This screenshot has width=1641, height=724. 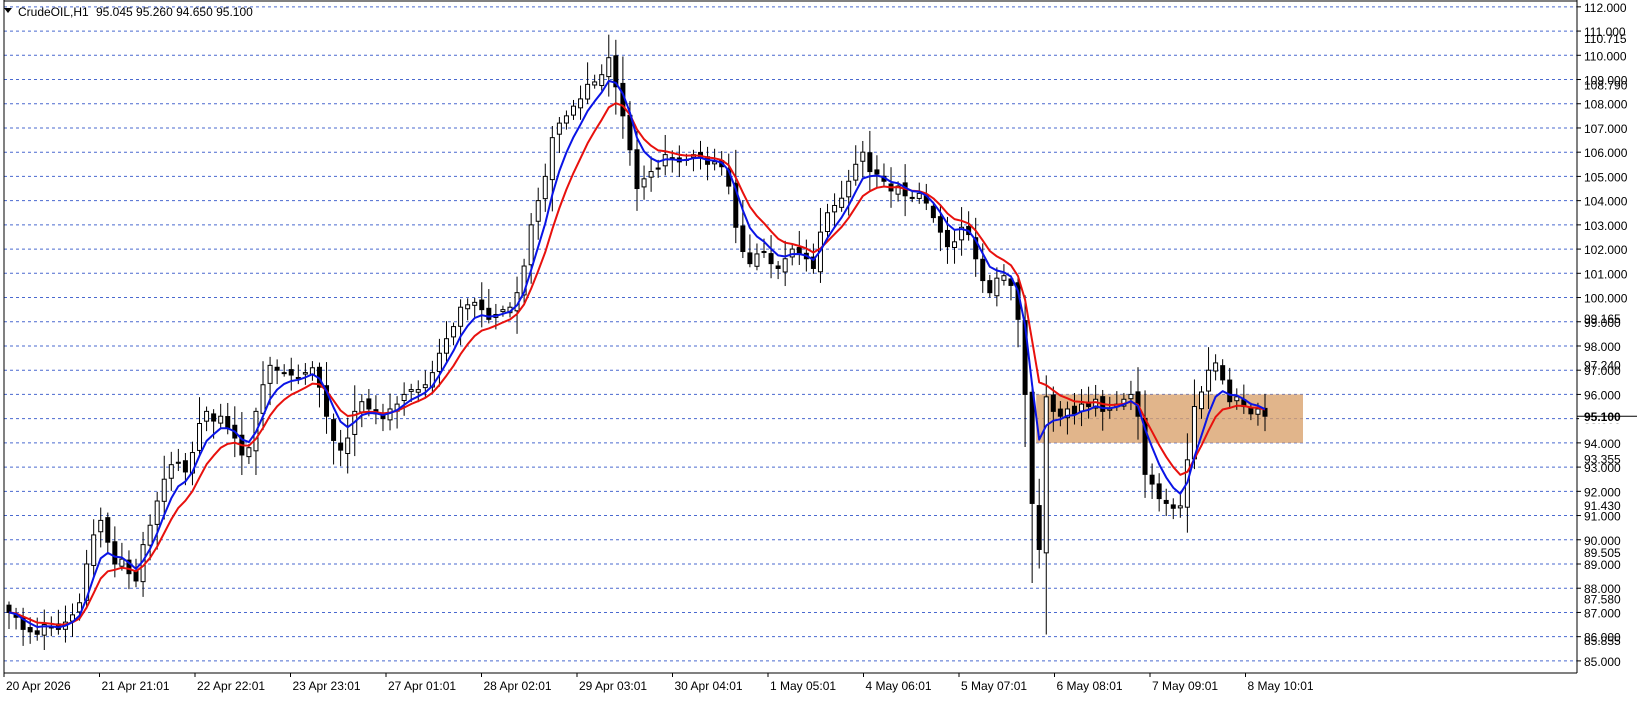 I want to click on time-tick-label: 4 May 06:01, so click(x=899, y=686).